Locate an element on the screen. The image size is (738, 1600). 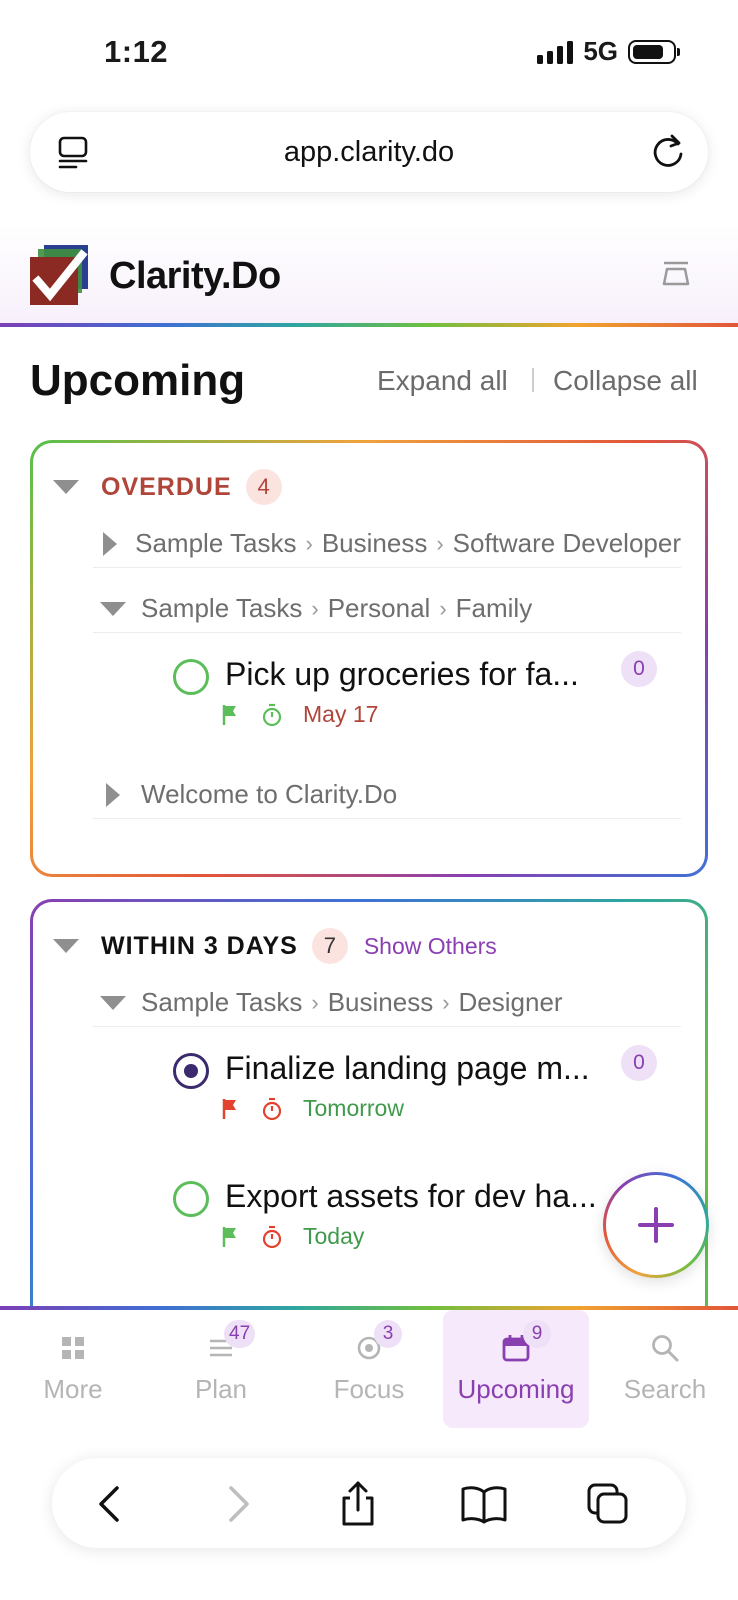
project-group: Sample Tasks › Personal › Family is located at coordinates (387, 609).